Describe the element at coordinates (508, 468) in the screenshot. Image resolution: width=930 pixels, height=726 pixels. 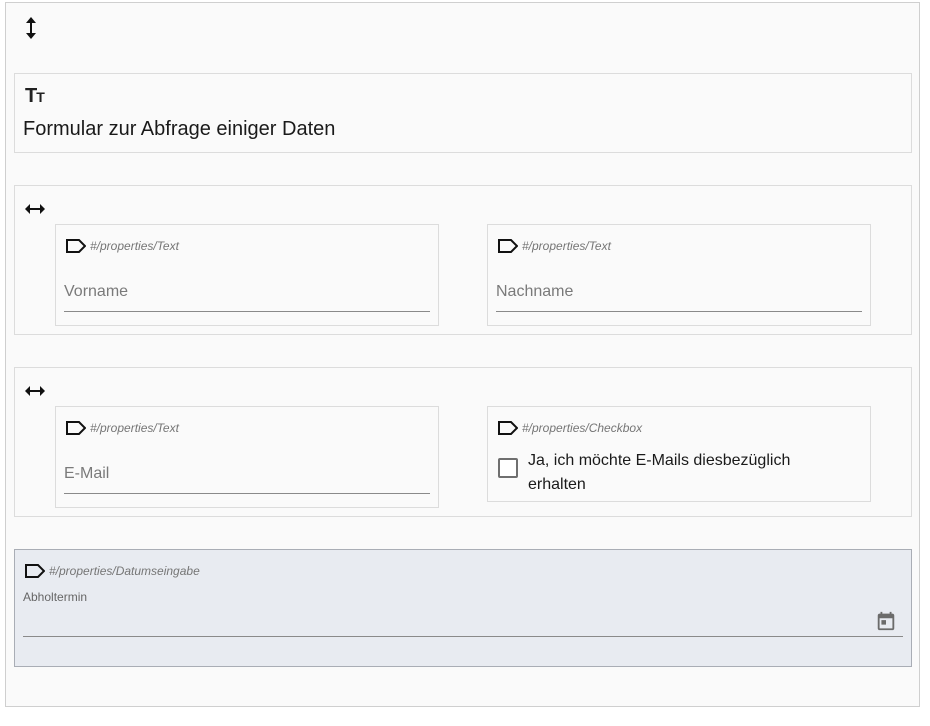
I see `email-consent-checkbox` at that location.